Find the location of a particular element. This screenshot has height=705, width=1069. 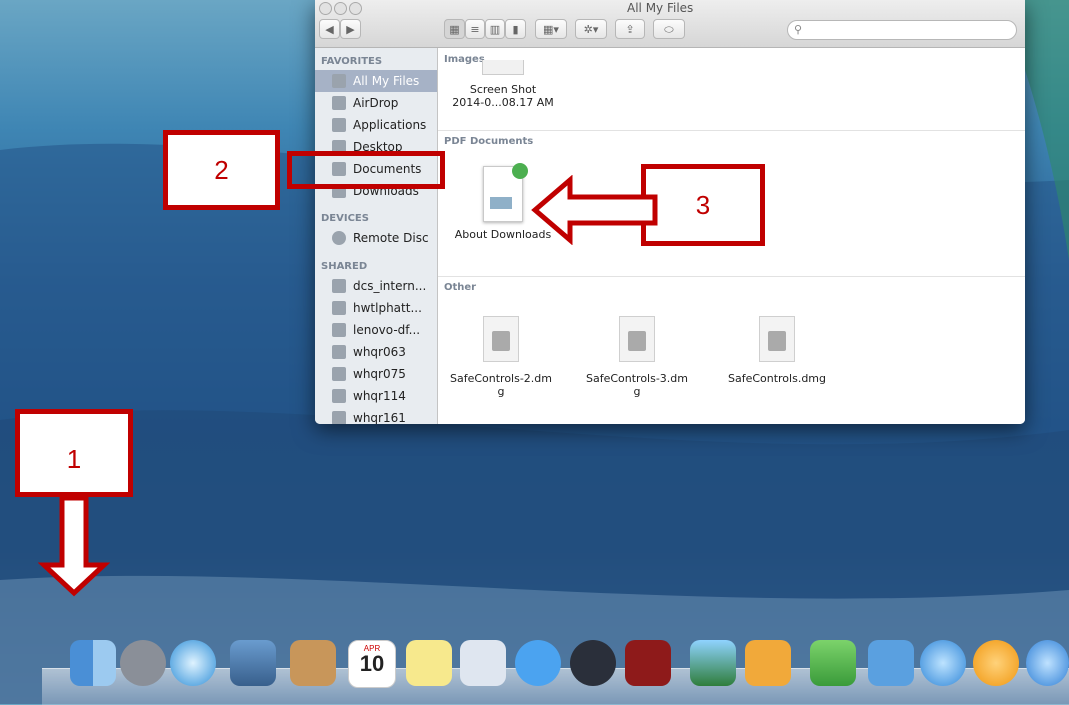

annotation-label-2: 2 is located at coordinates (221, 170).